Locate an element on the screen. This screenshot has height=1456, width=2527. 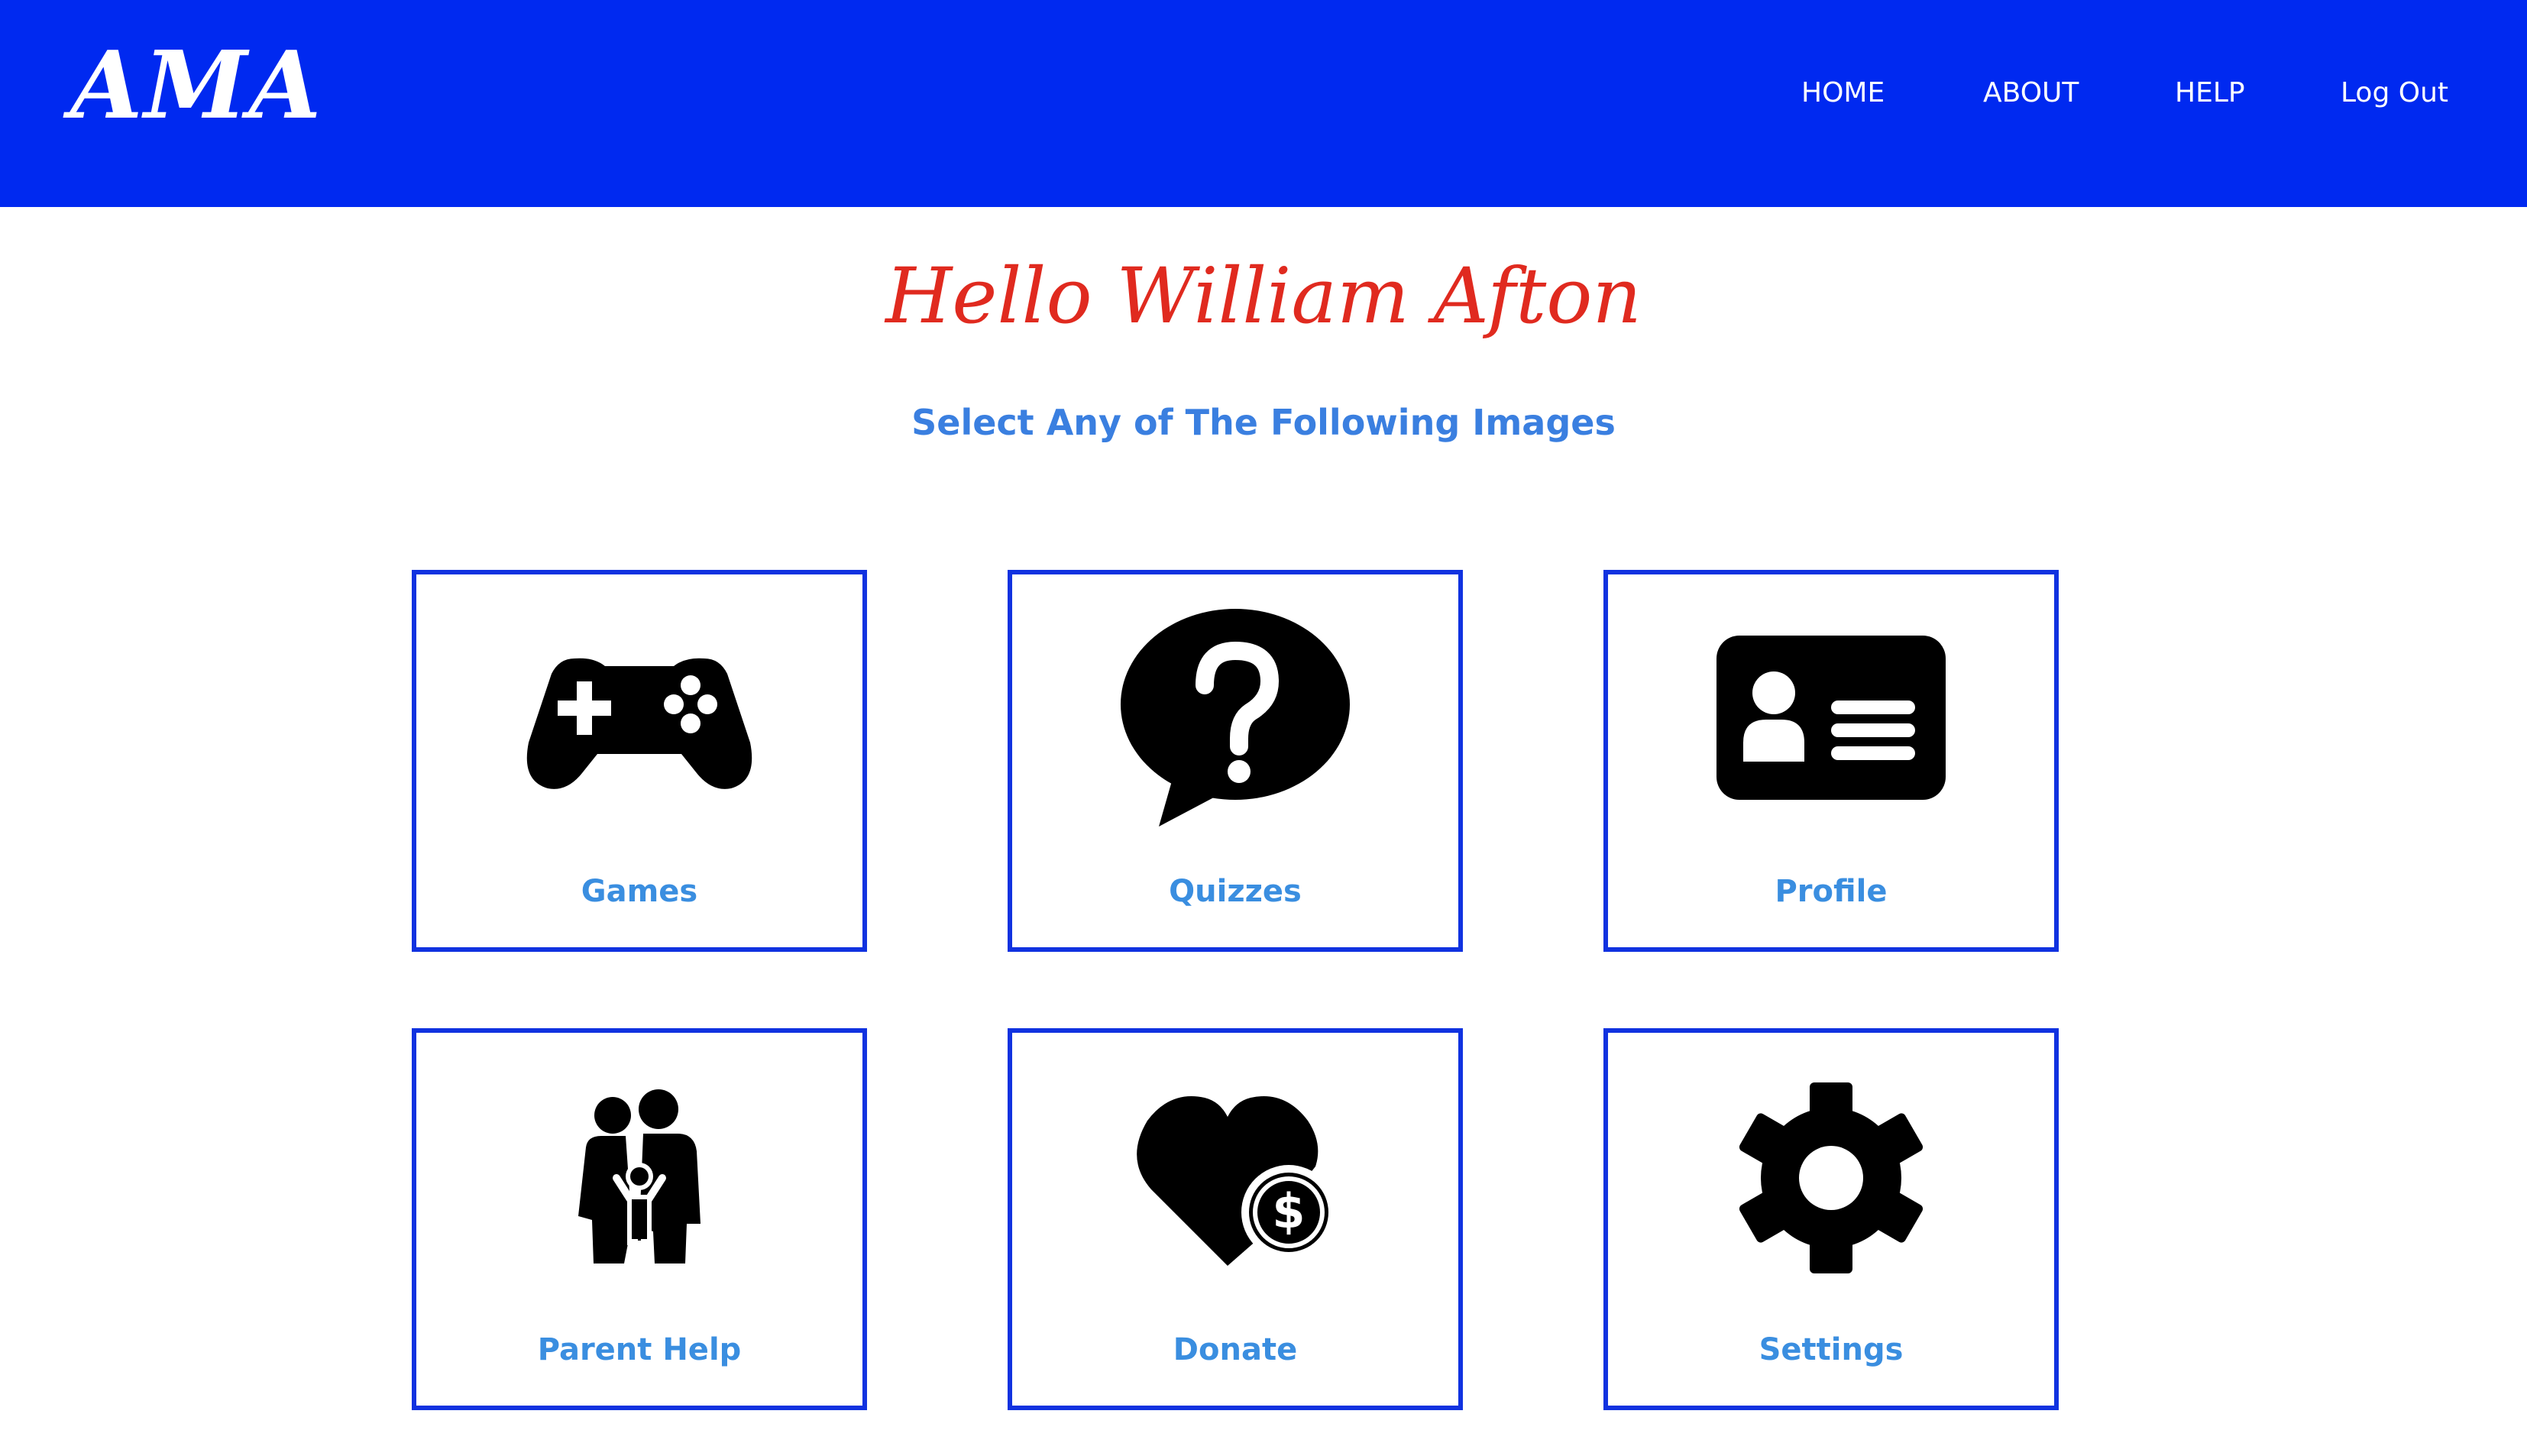
card-label-games: Games is located at coordinates (639, 891).